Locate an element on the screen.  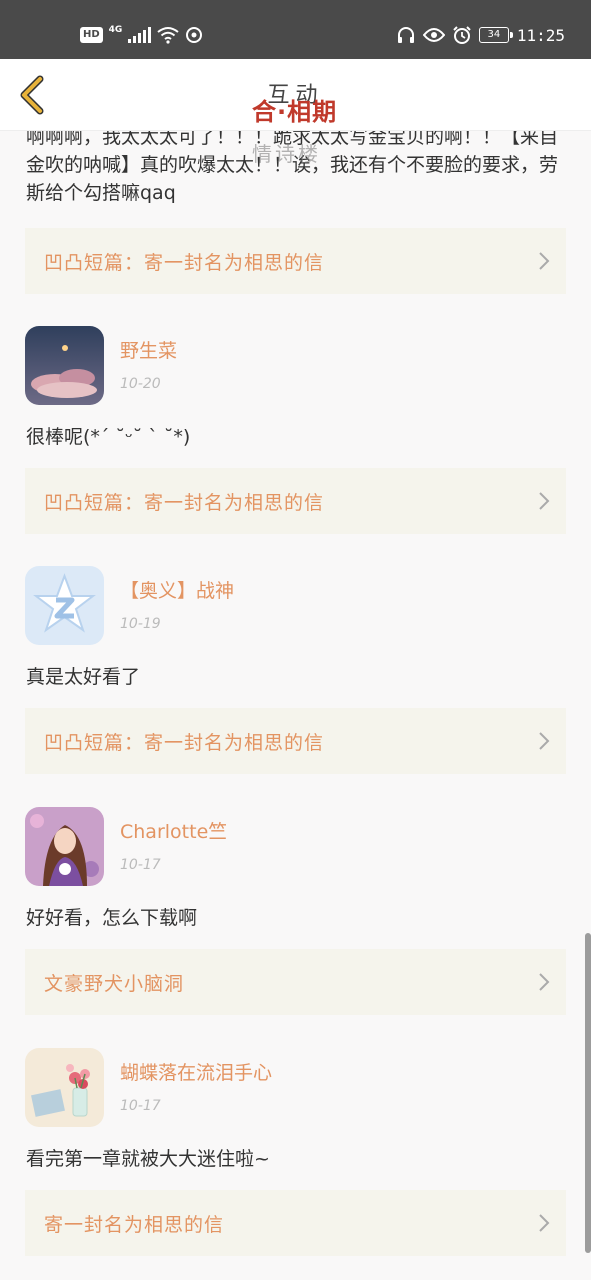
headphones-icon is located at coordinates (405, 35).